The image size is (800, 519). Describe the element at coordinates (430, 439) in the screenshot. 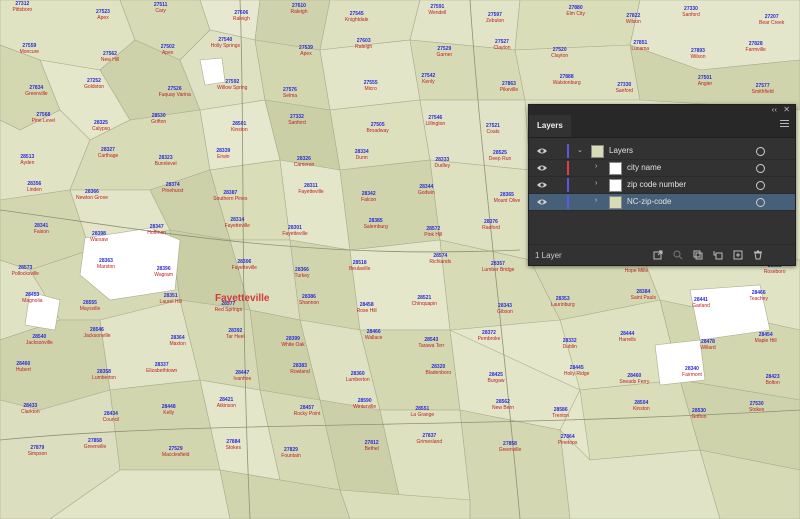

I see `zip-label: 27837 Grimesland` at that location.